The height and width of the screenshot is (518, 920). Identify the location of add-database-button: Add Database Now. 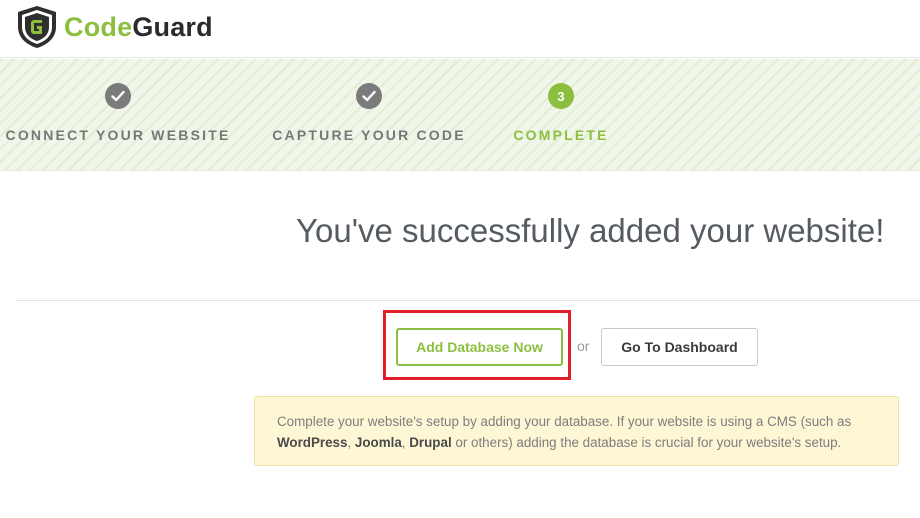
(479, 347).